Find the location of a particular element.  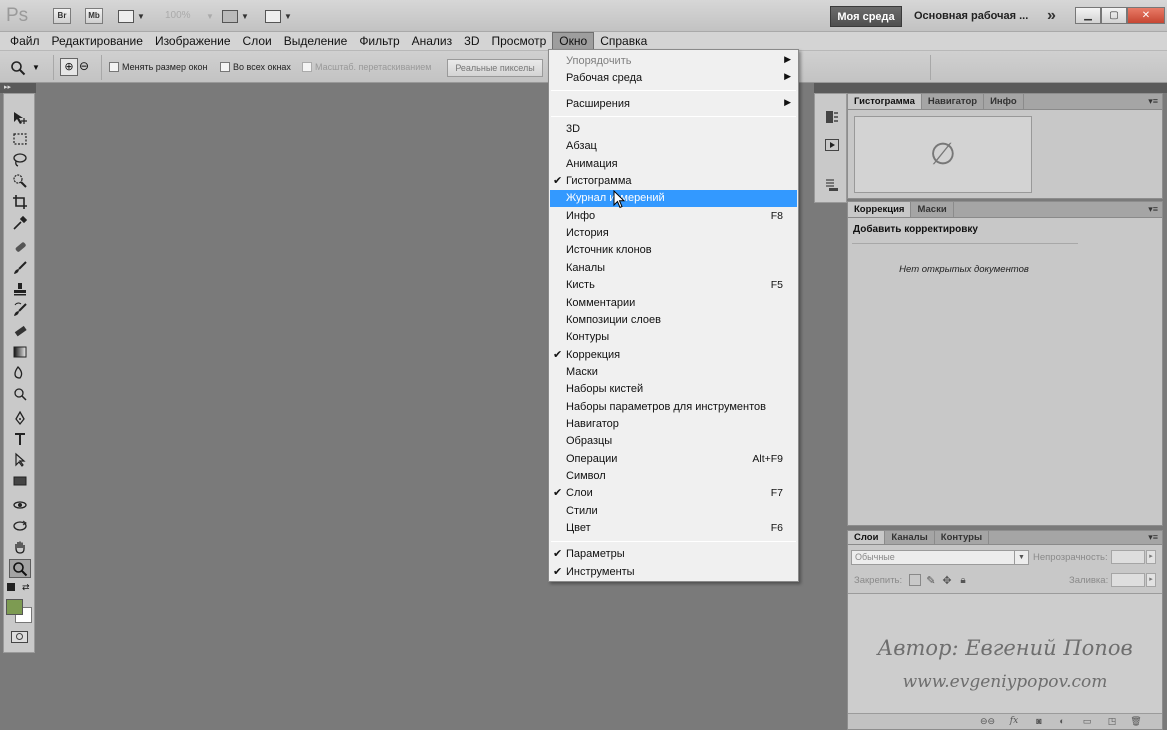

move-tool-icon is located at coordinates (20, 117).